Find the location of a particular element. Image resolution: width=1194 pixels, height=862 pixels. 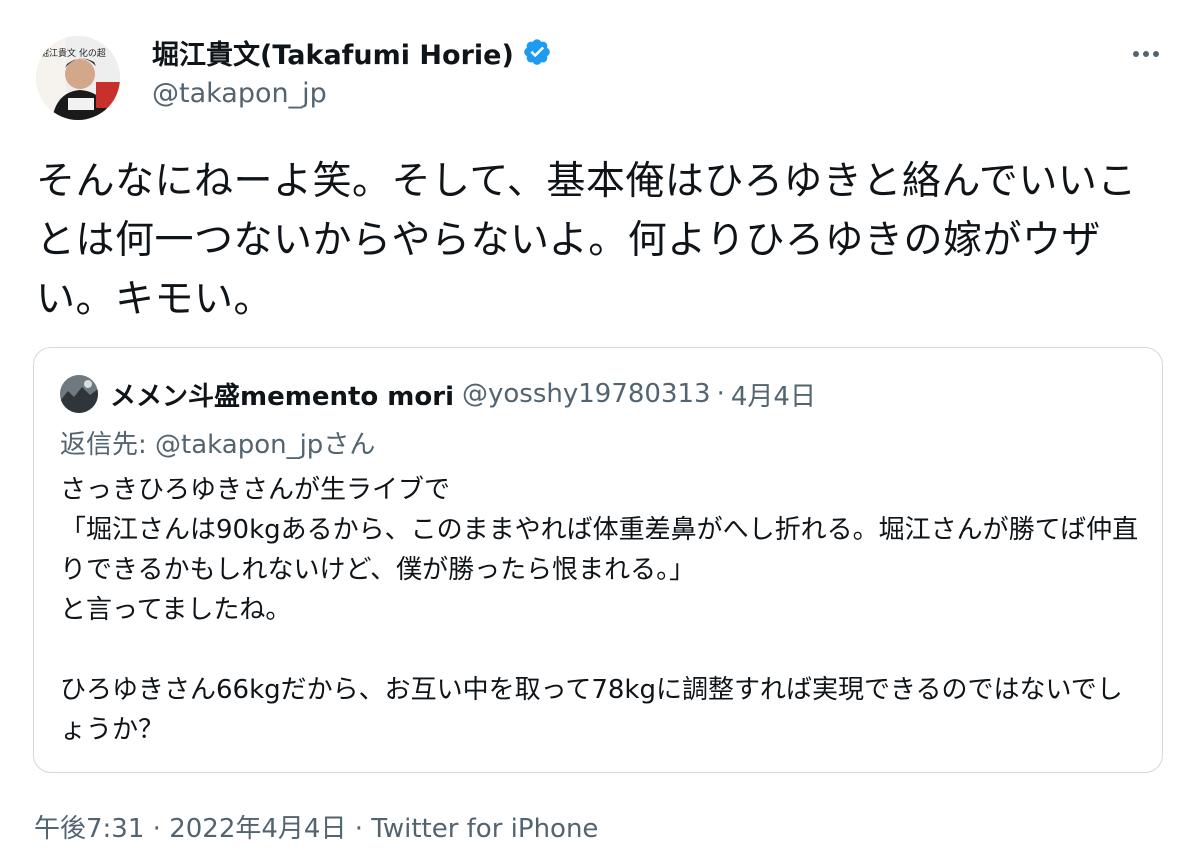

tweet-date: 2022年4月4日 is located at coordinates (257, 829).